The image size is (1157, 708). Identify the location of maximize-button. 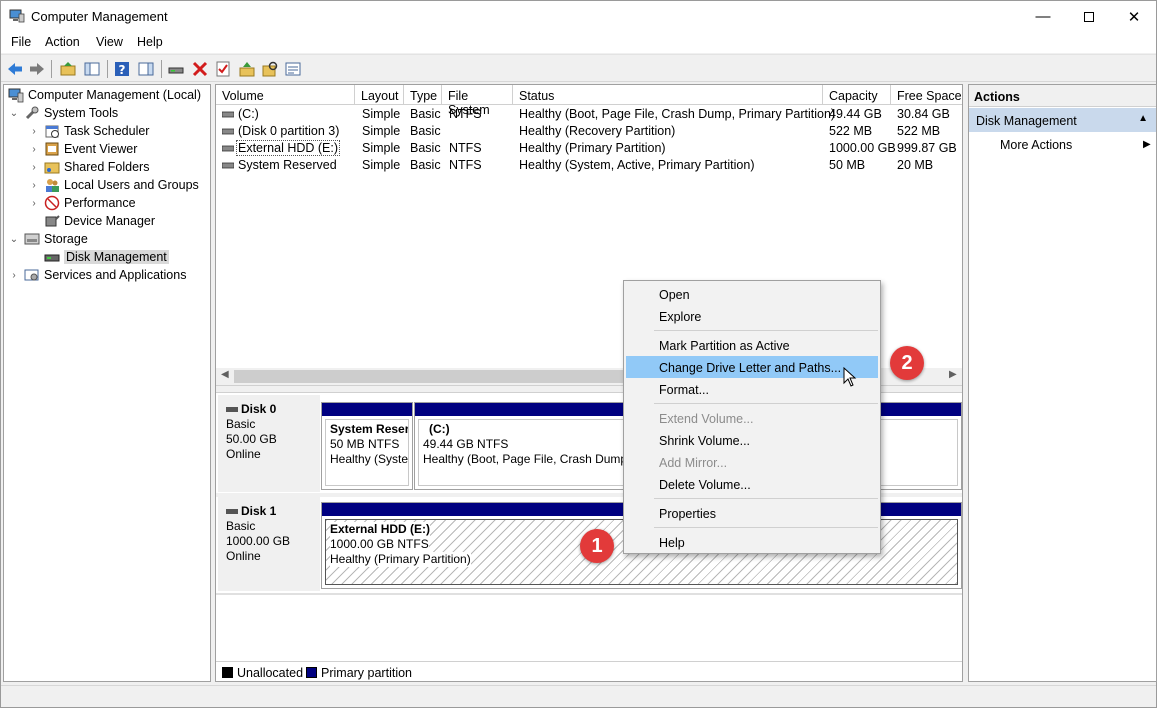
(1089, 16).